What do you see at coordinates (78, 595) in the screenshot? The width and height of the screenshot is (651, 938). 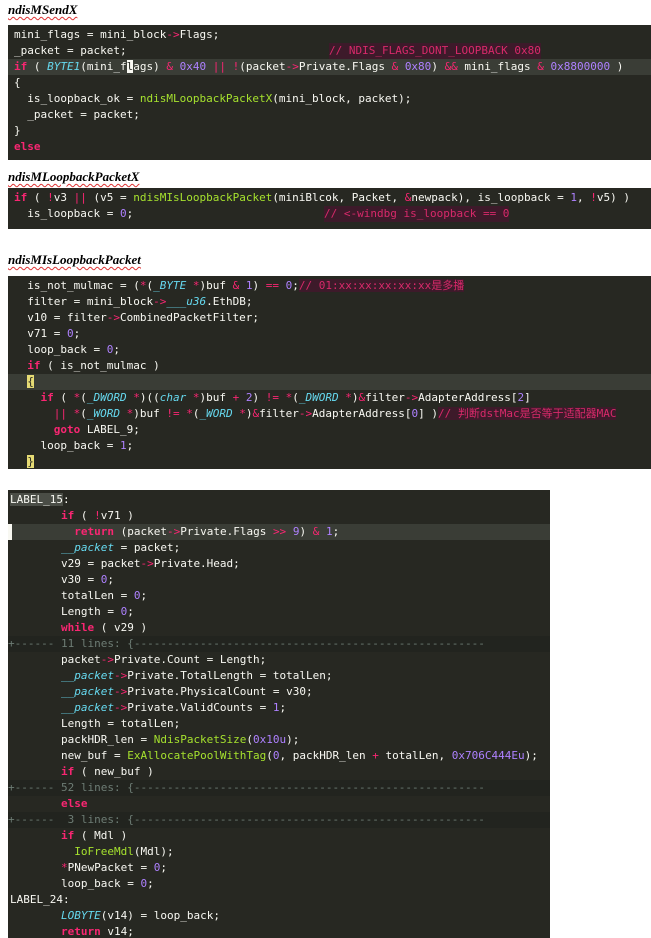 I see `code-line: totalLen = 0;` at bounding box center [78, 595].